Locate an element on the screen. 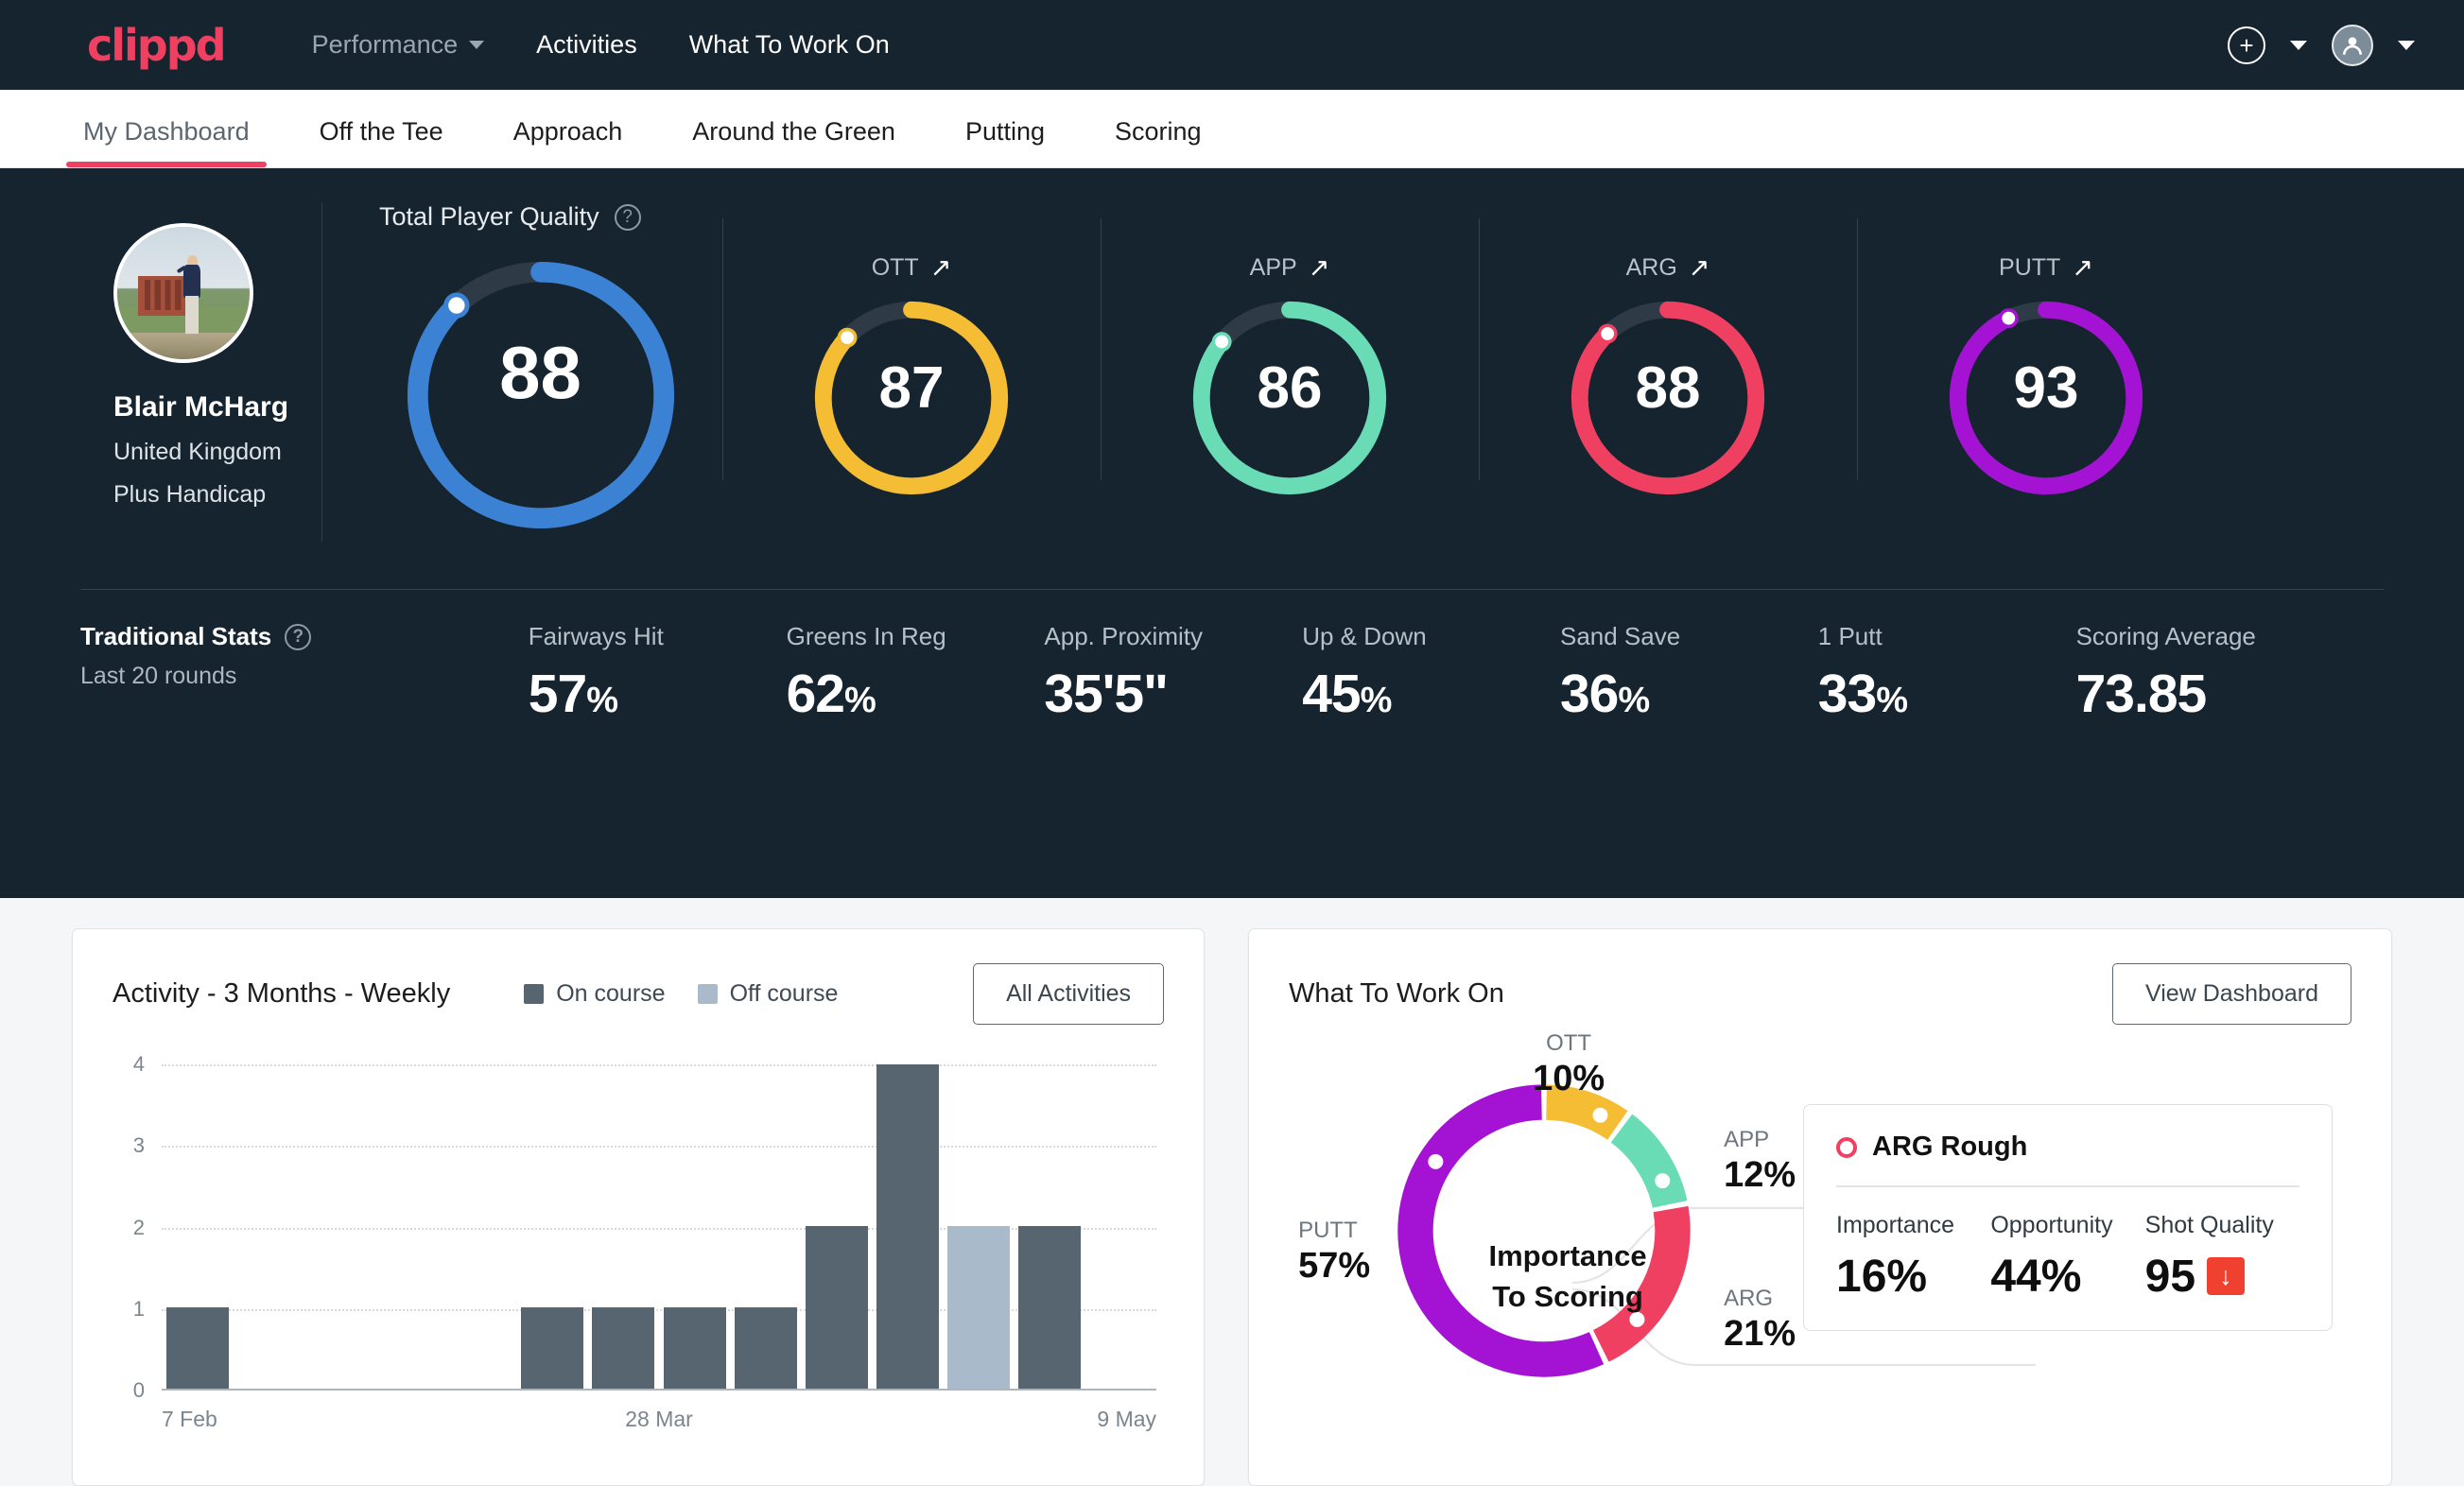 The width and height of the screenshot is (2464, 1486). legend-item-on-course: On course is located at coordinates (595, 994).